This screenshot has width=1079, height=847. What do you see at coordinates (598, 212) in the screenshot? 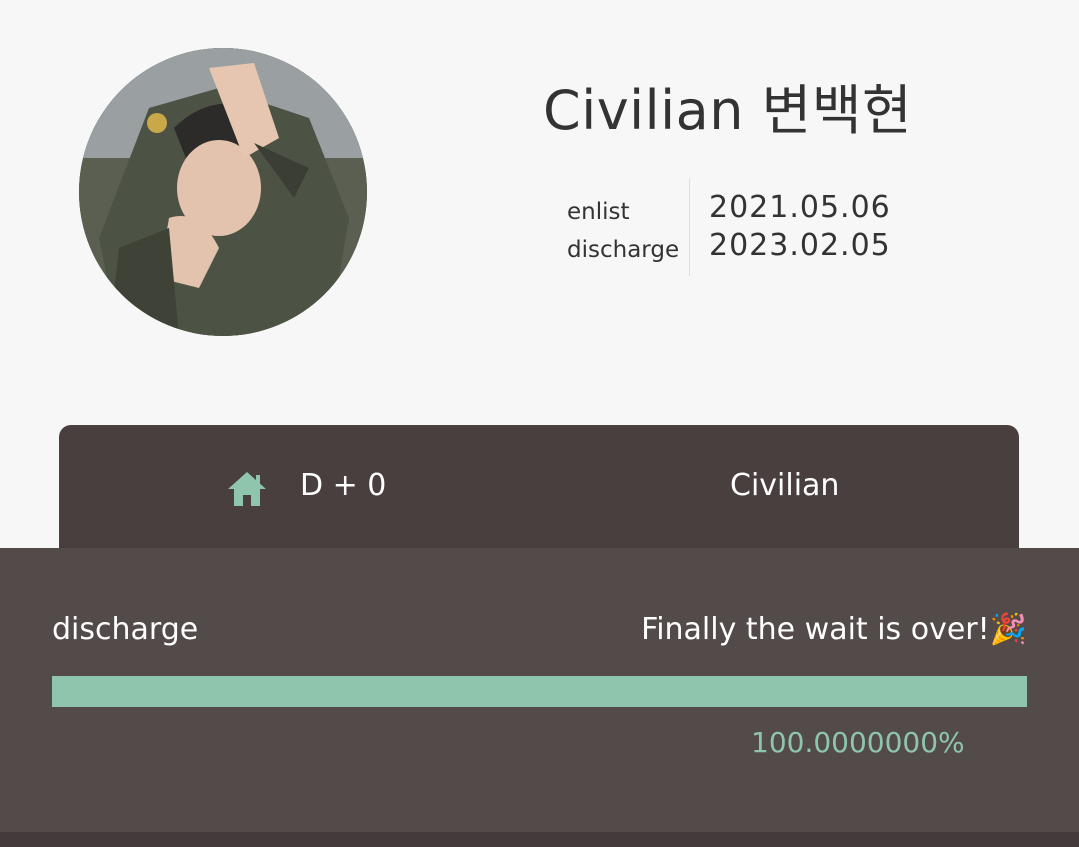
I see `enlist-label: enlist` at bounding box center [598, 212].